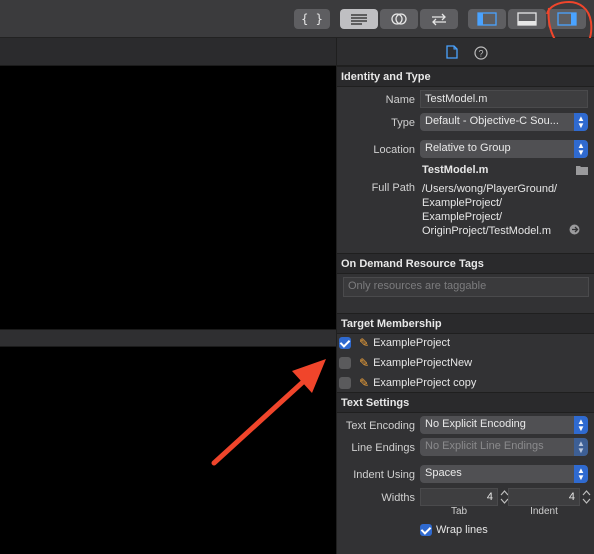  I want to click on full-path-line: /Users/wong/PlayerGround/, so click(490, 189).